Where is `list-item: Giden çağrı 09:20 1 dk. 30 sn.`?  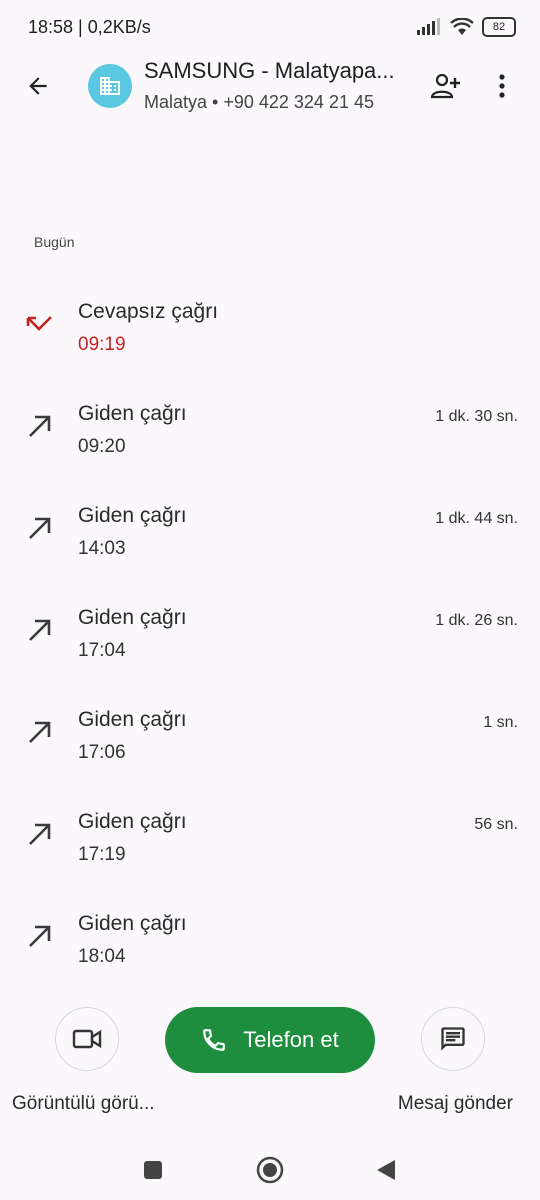
list-item: Giden çağrı 09:20 1 dk. 30 sn. is located at coordinates (270, 443).